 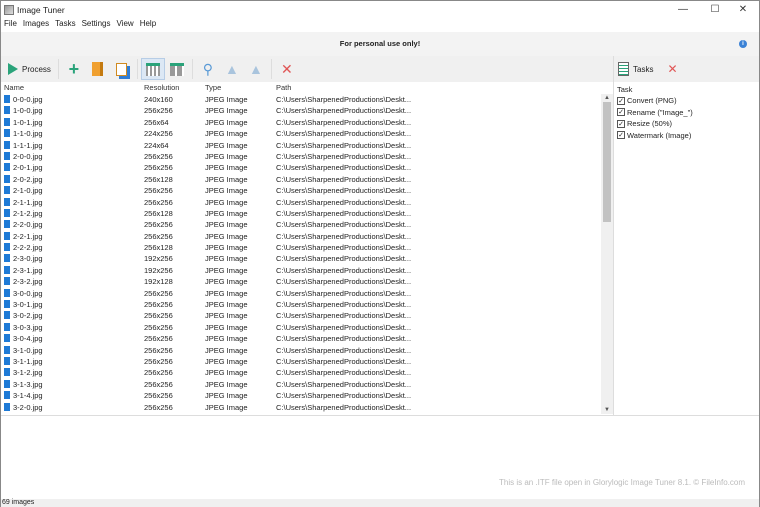 I want to click on app-icon, so click(x=9, y=10).